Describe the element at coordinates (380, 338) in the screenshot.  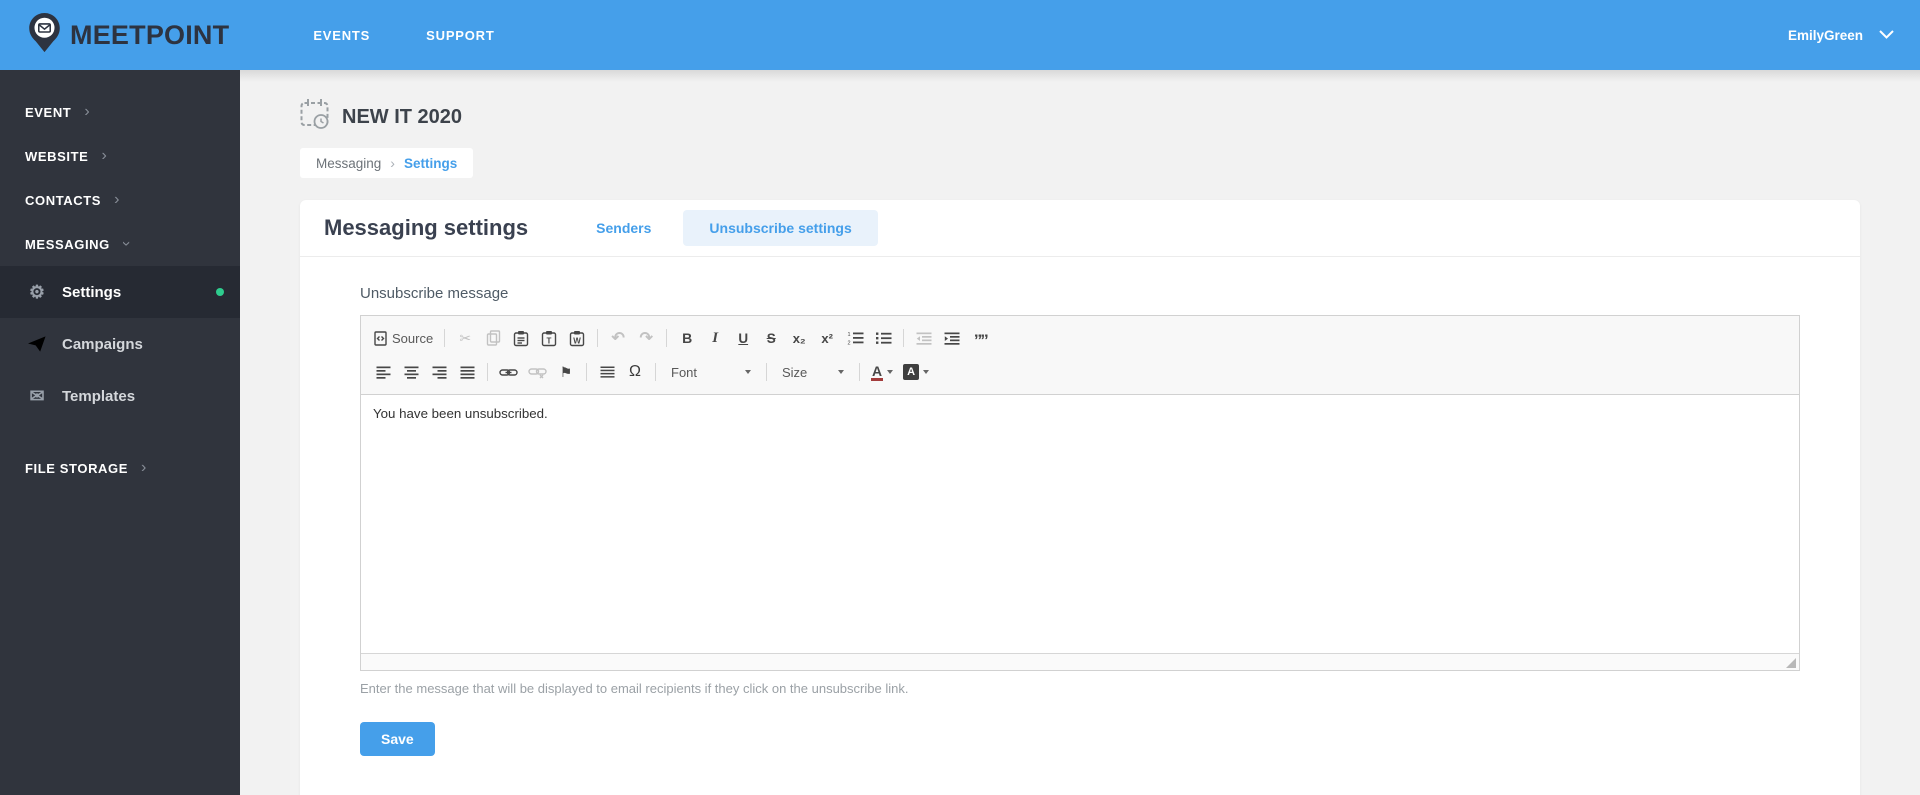
I see `source-doc-icon` at that location.